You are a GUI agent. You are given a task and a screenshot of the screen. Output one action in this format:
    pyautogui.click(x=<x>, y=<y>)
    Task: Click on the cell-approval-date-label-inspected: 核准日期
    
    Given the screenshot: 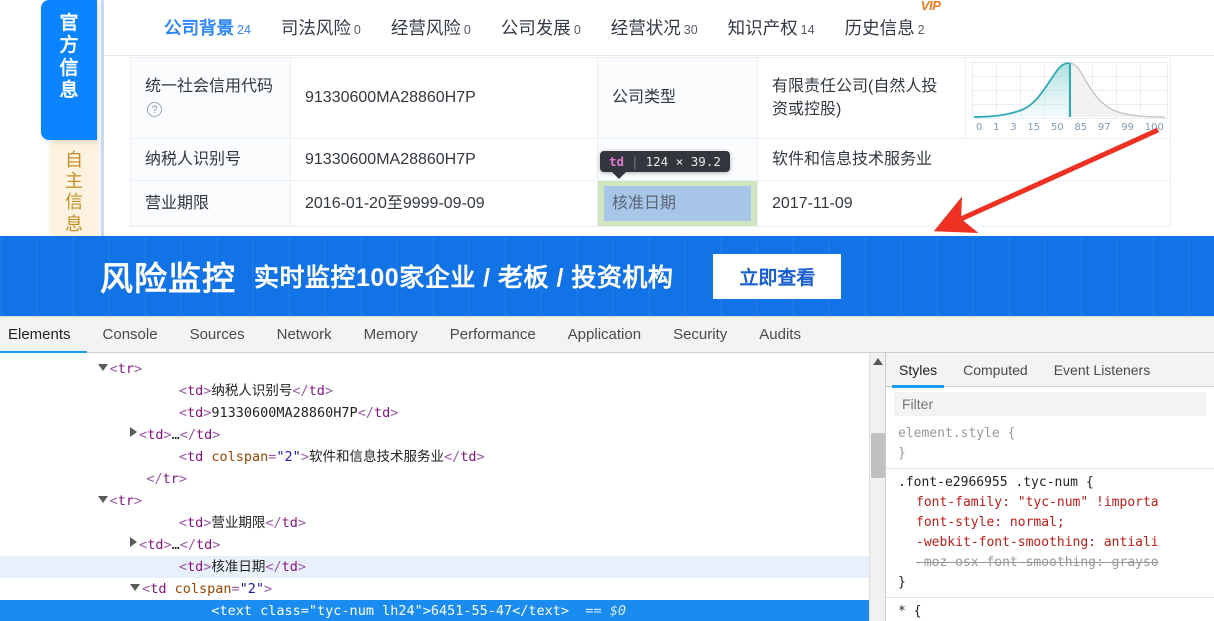 What is the action you would take?
    pyautogui.click(x=677, y=204)
    